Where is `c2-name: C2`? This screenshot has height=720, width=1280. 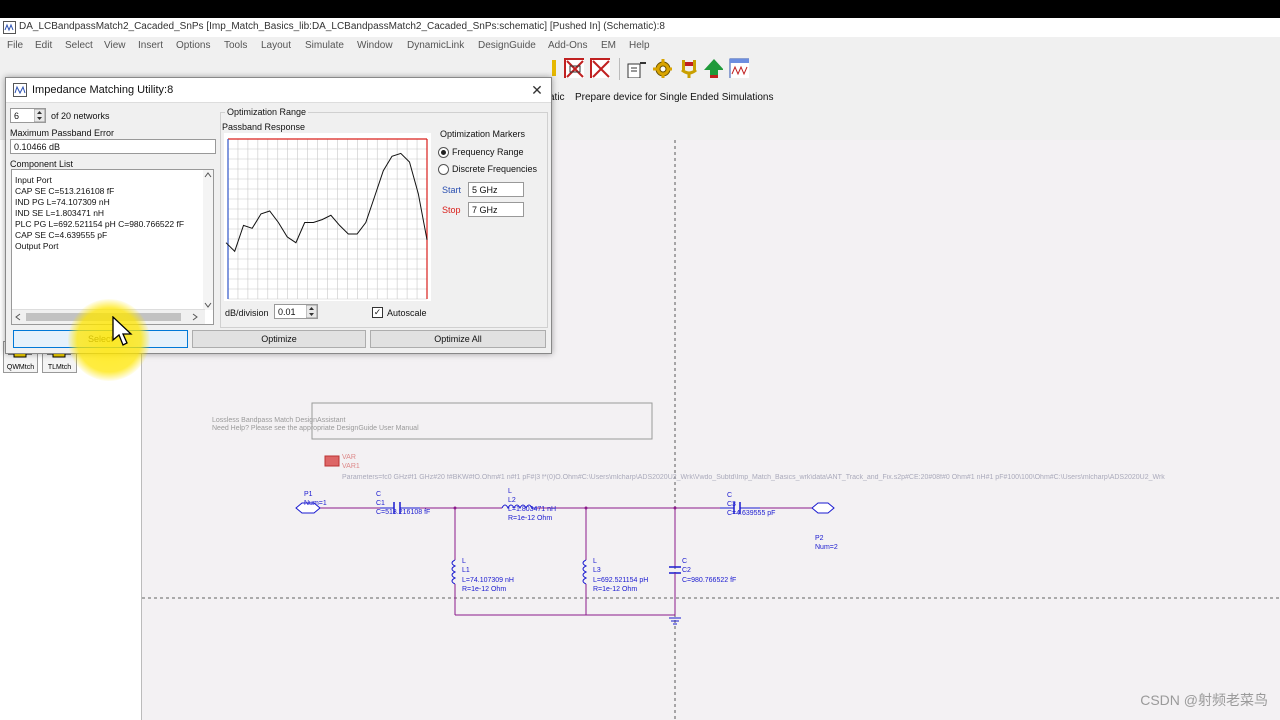
c2-name: C2 is located at coordinates (686, 570).